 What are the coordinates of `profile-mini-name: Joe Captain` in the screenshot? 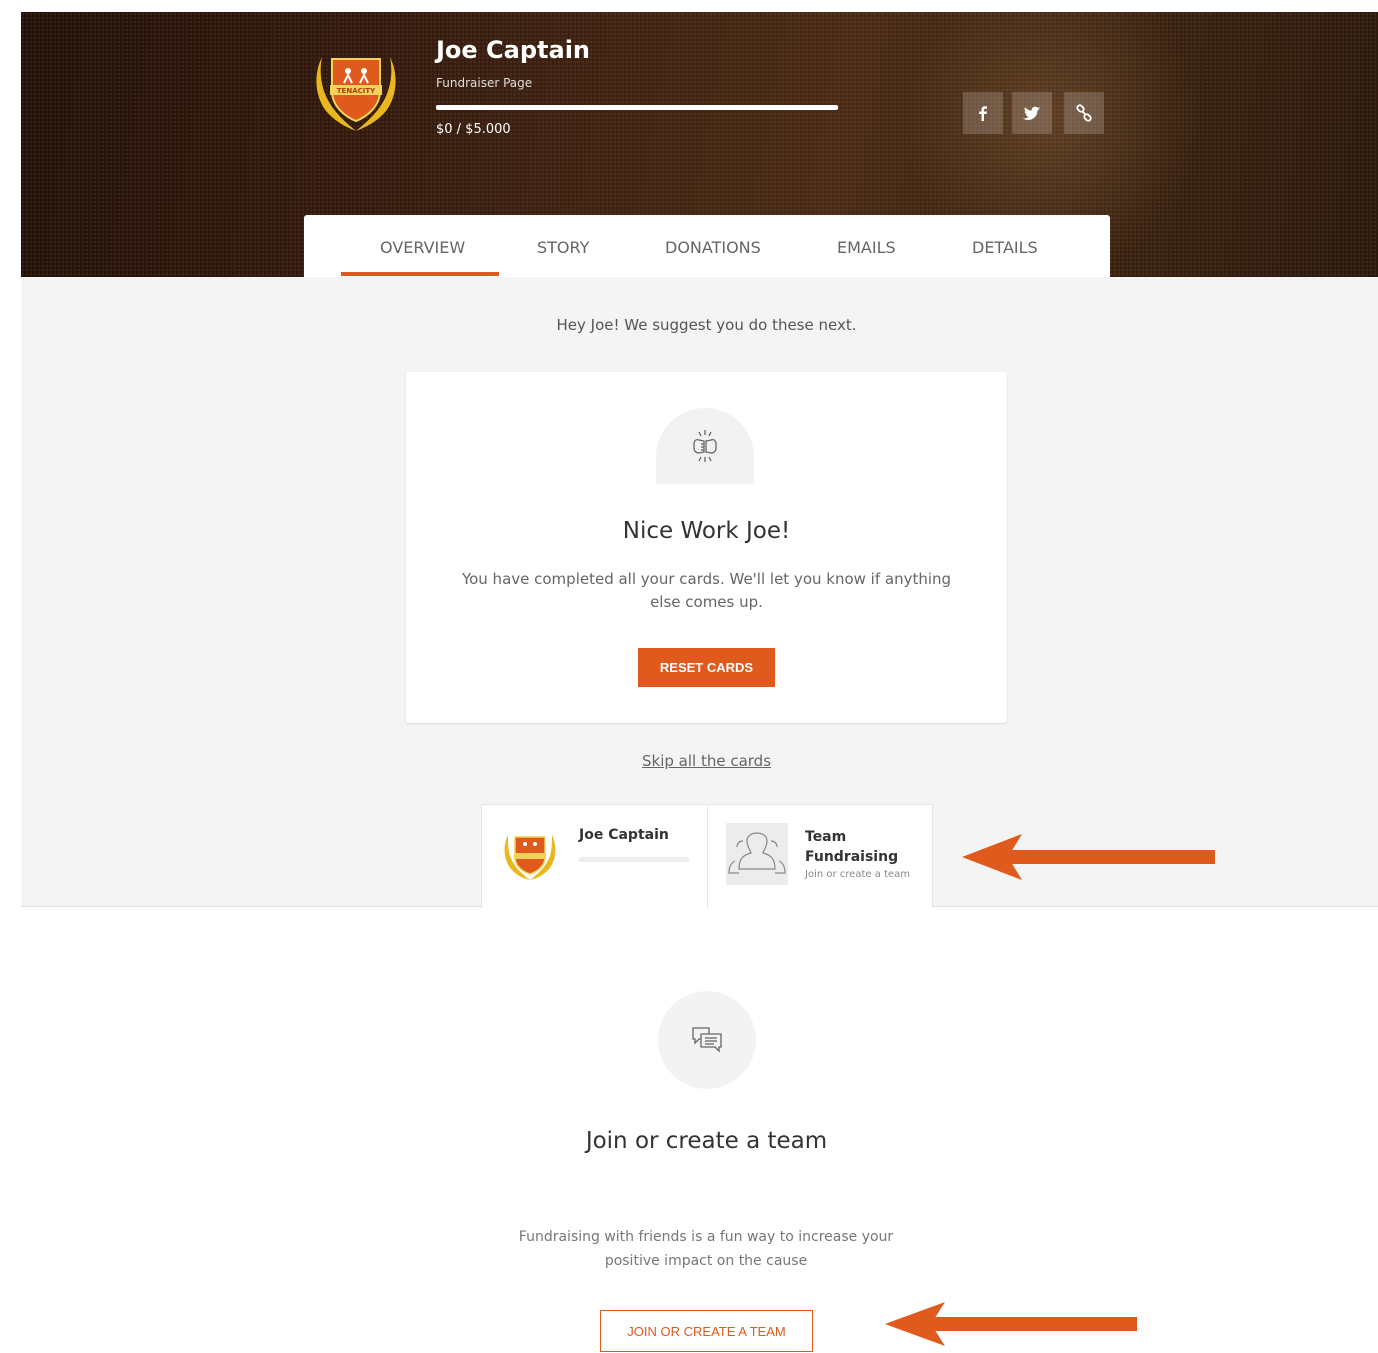 It's located at (624, 835).